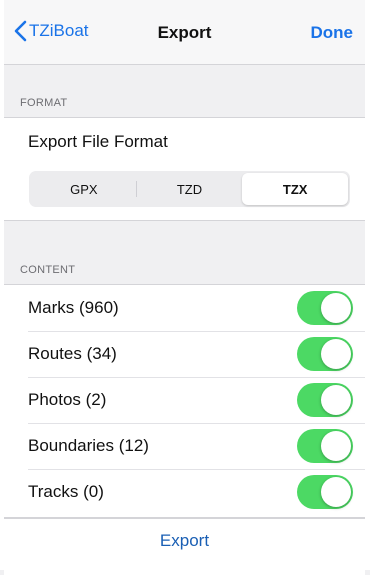 The height and width of the screenshot is (575, 370). Describe the element at coordinates (184, 446) in the screenshot. I see `list-item-boundaries: Boundaries (12)` at that location.